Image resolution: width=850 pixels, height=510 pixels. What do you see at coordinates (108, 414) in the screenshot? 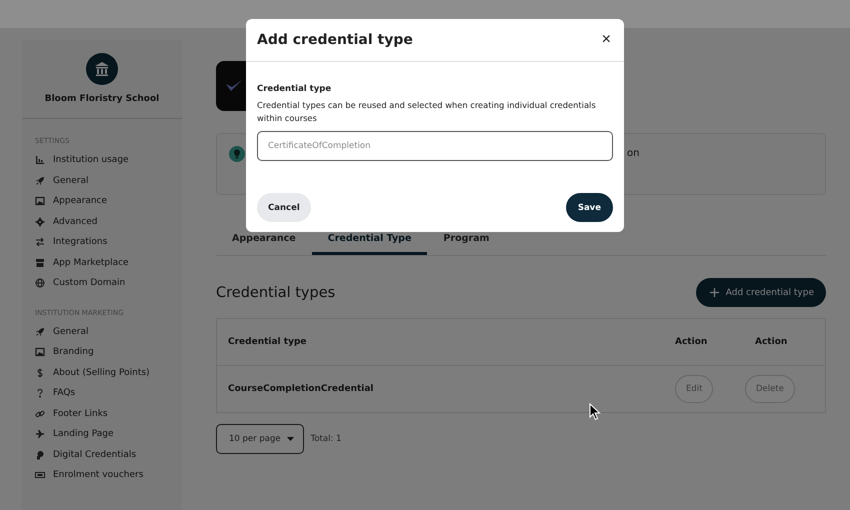
I see `sidebar-item: Footer Links` at bounding box center [108, 414].